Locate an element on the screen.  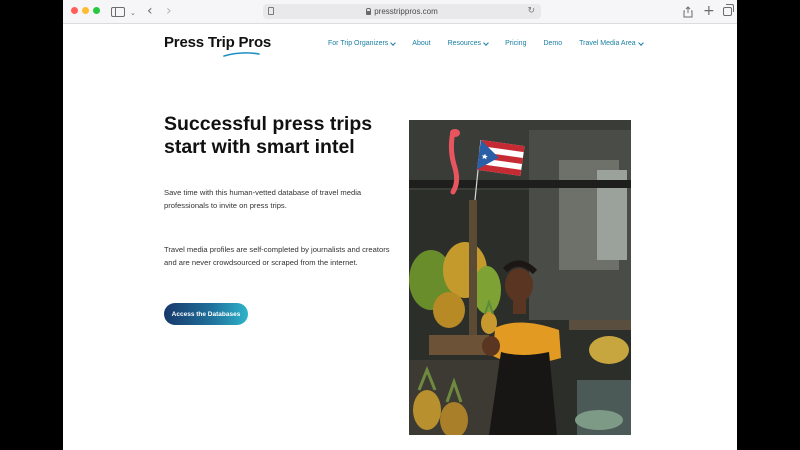
lock-icon is located at coordinates (369, 11).